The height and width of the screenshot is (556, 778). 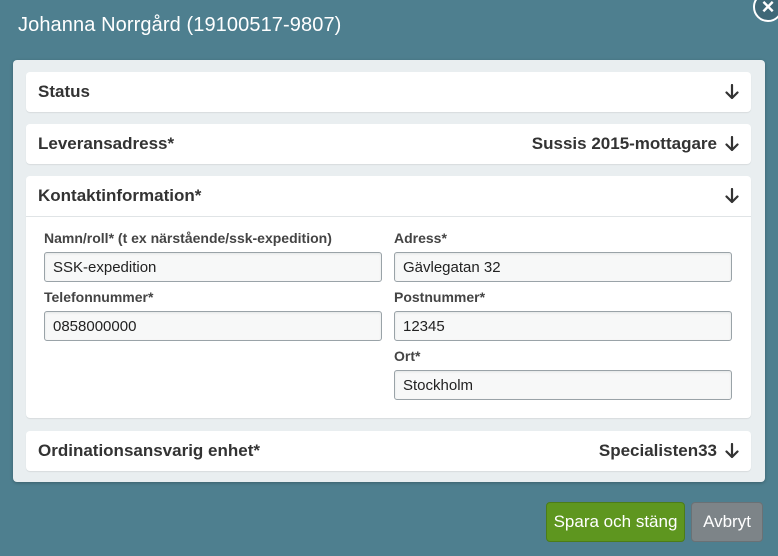 What do you see at coordinates (420, 238) in the screenshot?
I see `address-label: Adress*` at bounding box center [420, 238].